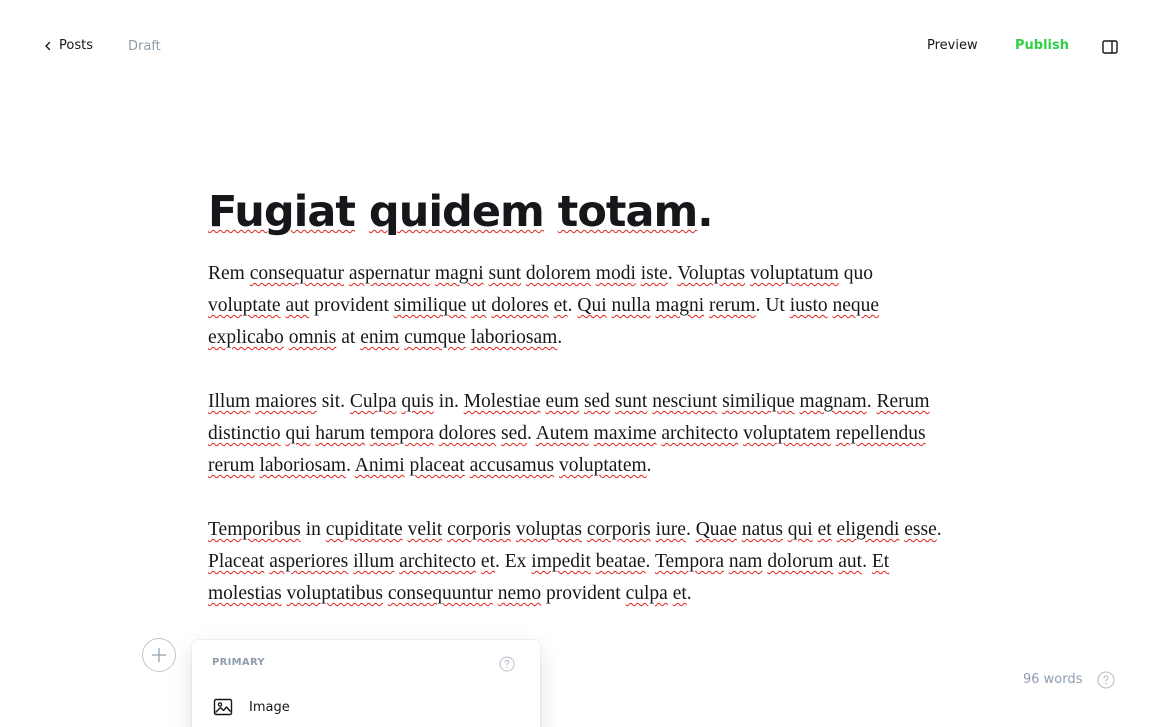 The height and width of the screenshot is (727, 1156). What do you see at coordinates (502, 401) in the screenshot?
I see `body-word: Molestiae` at bounding box center [502, 401].